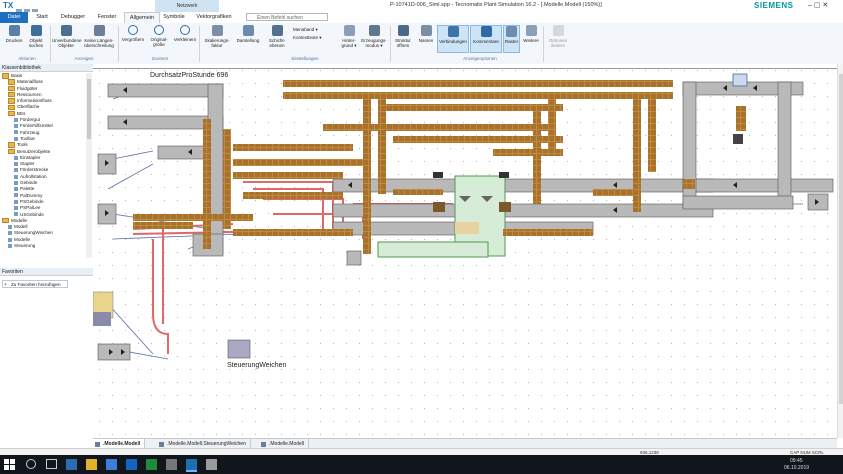 The width and height of the screenshot is (843, 474). What do you see at coordinates (349, 39) in the screenshot?
I see `background-button: Hinter- grund ▾` at bounding box center [349, 39].